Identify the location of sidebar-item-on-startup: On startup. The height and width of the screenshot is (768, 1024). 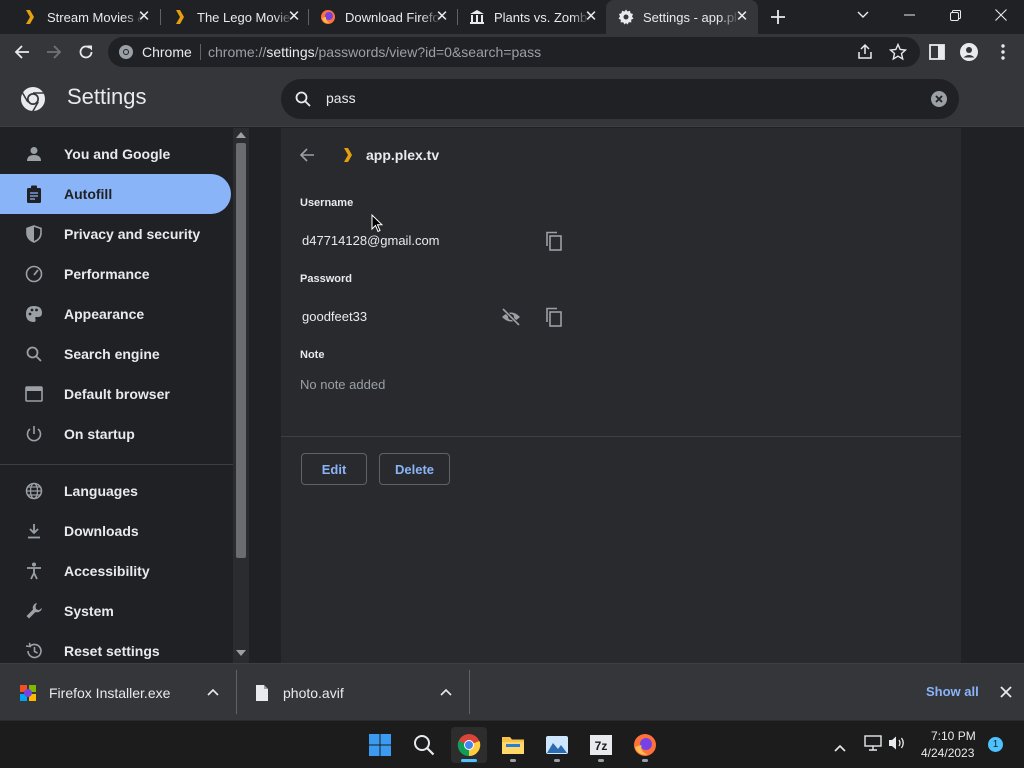
(115, 434).